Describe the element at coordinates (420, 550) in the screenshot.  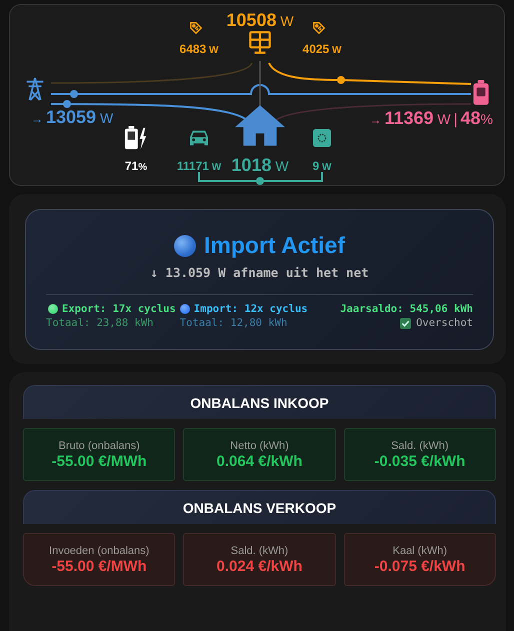
I see `price-label: Kaal (kWh)` at that location.